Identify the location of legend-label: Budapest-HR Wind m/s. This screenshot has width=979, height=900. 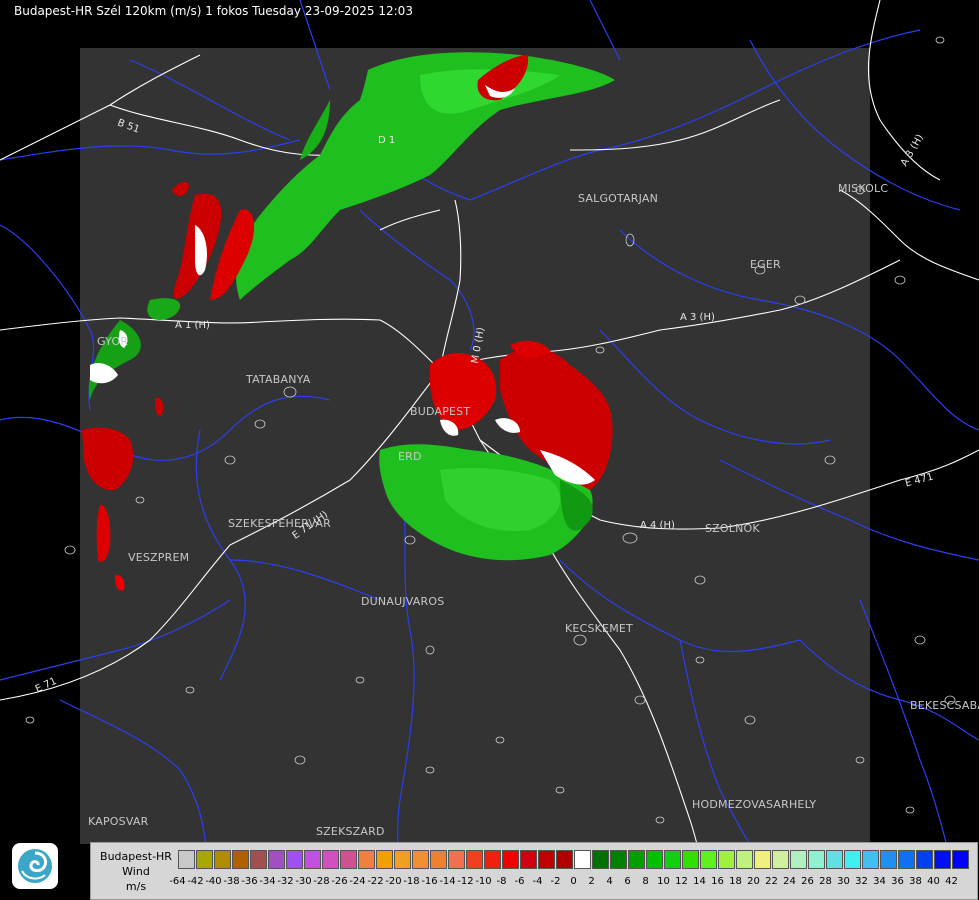
(136, 871).